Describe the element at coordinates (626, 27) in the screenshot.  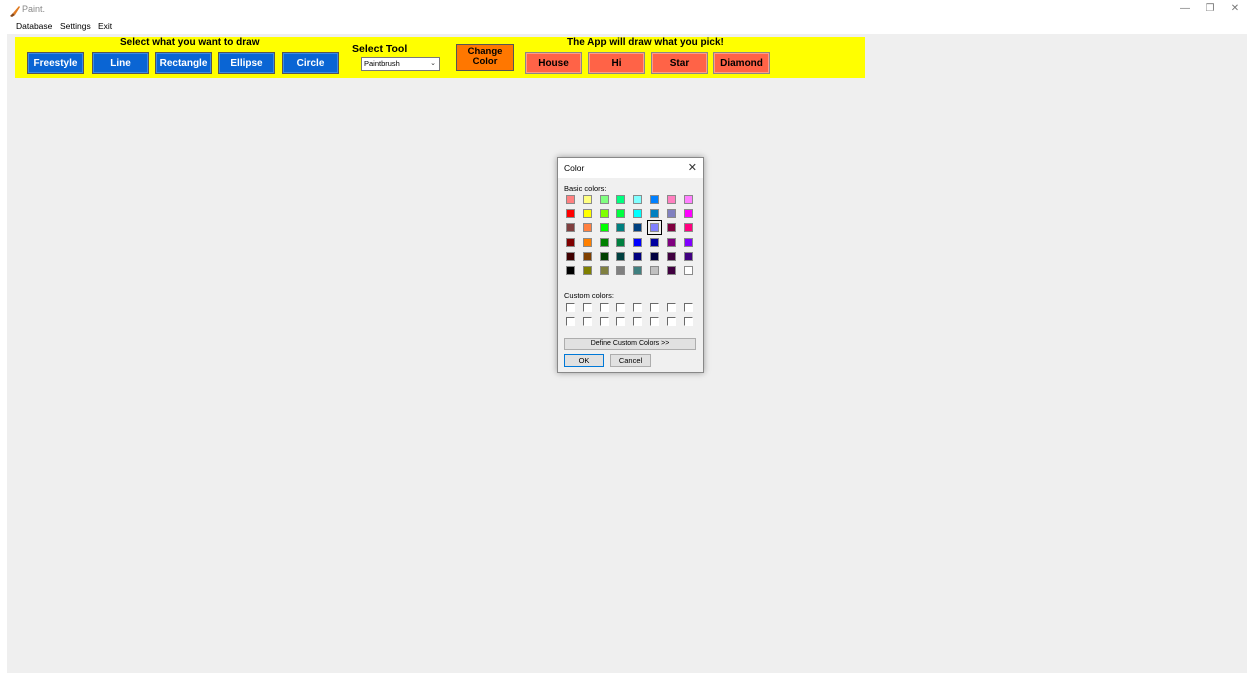
I see `menu-bar: Database Settings Exit` at that location.